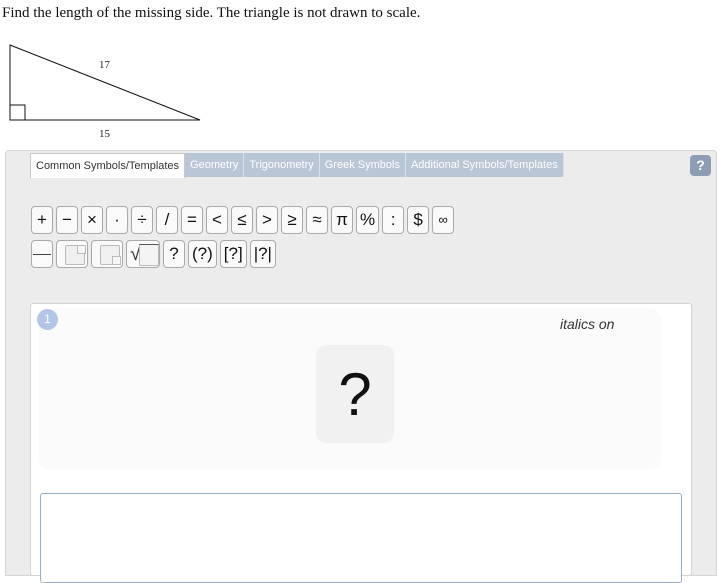 Image resolution: width=722 pixels, height=583 pixels. I want to click on hypotenuse-label: 17, so click(105, 65).